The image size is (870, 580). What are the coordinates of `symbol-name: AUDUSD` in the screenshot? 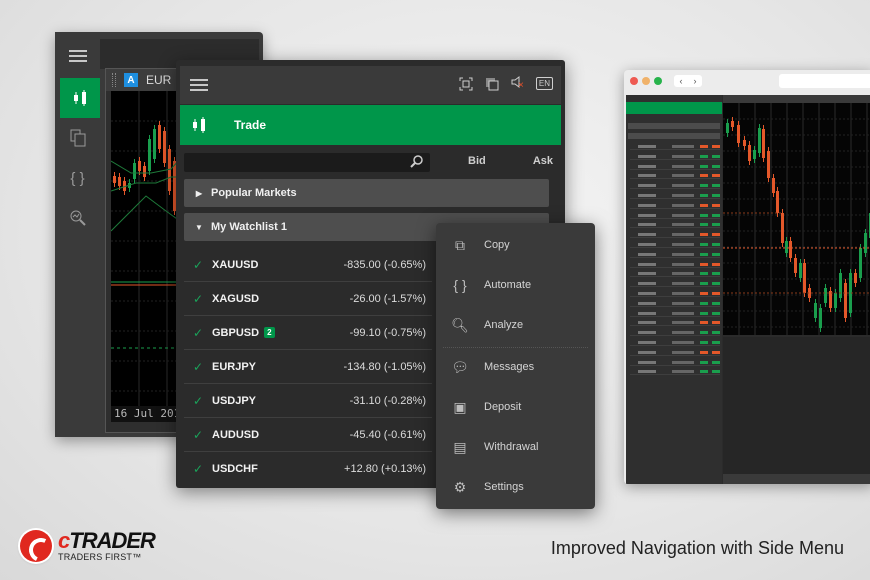 It's located at (236, 434).